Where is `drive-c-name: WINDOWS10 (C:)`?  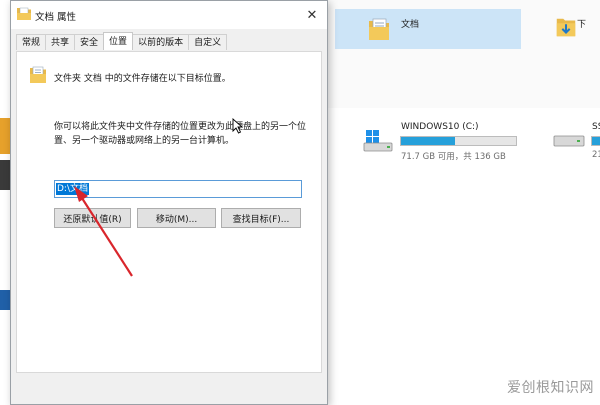
drive-c-name: WINDOWS10 (C:) is located at coordinates (440, 127).